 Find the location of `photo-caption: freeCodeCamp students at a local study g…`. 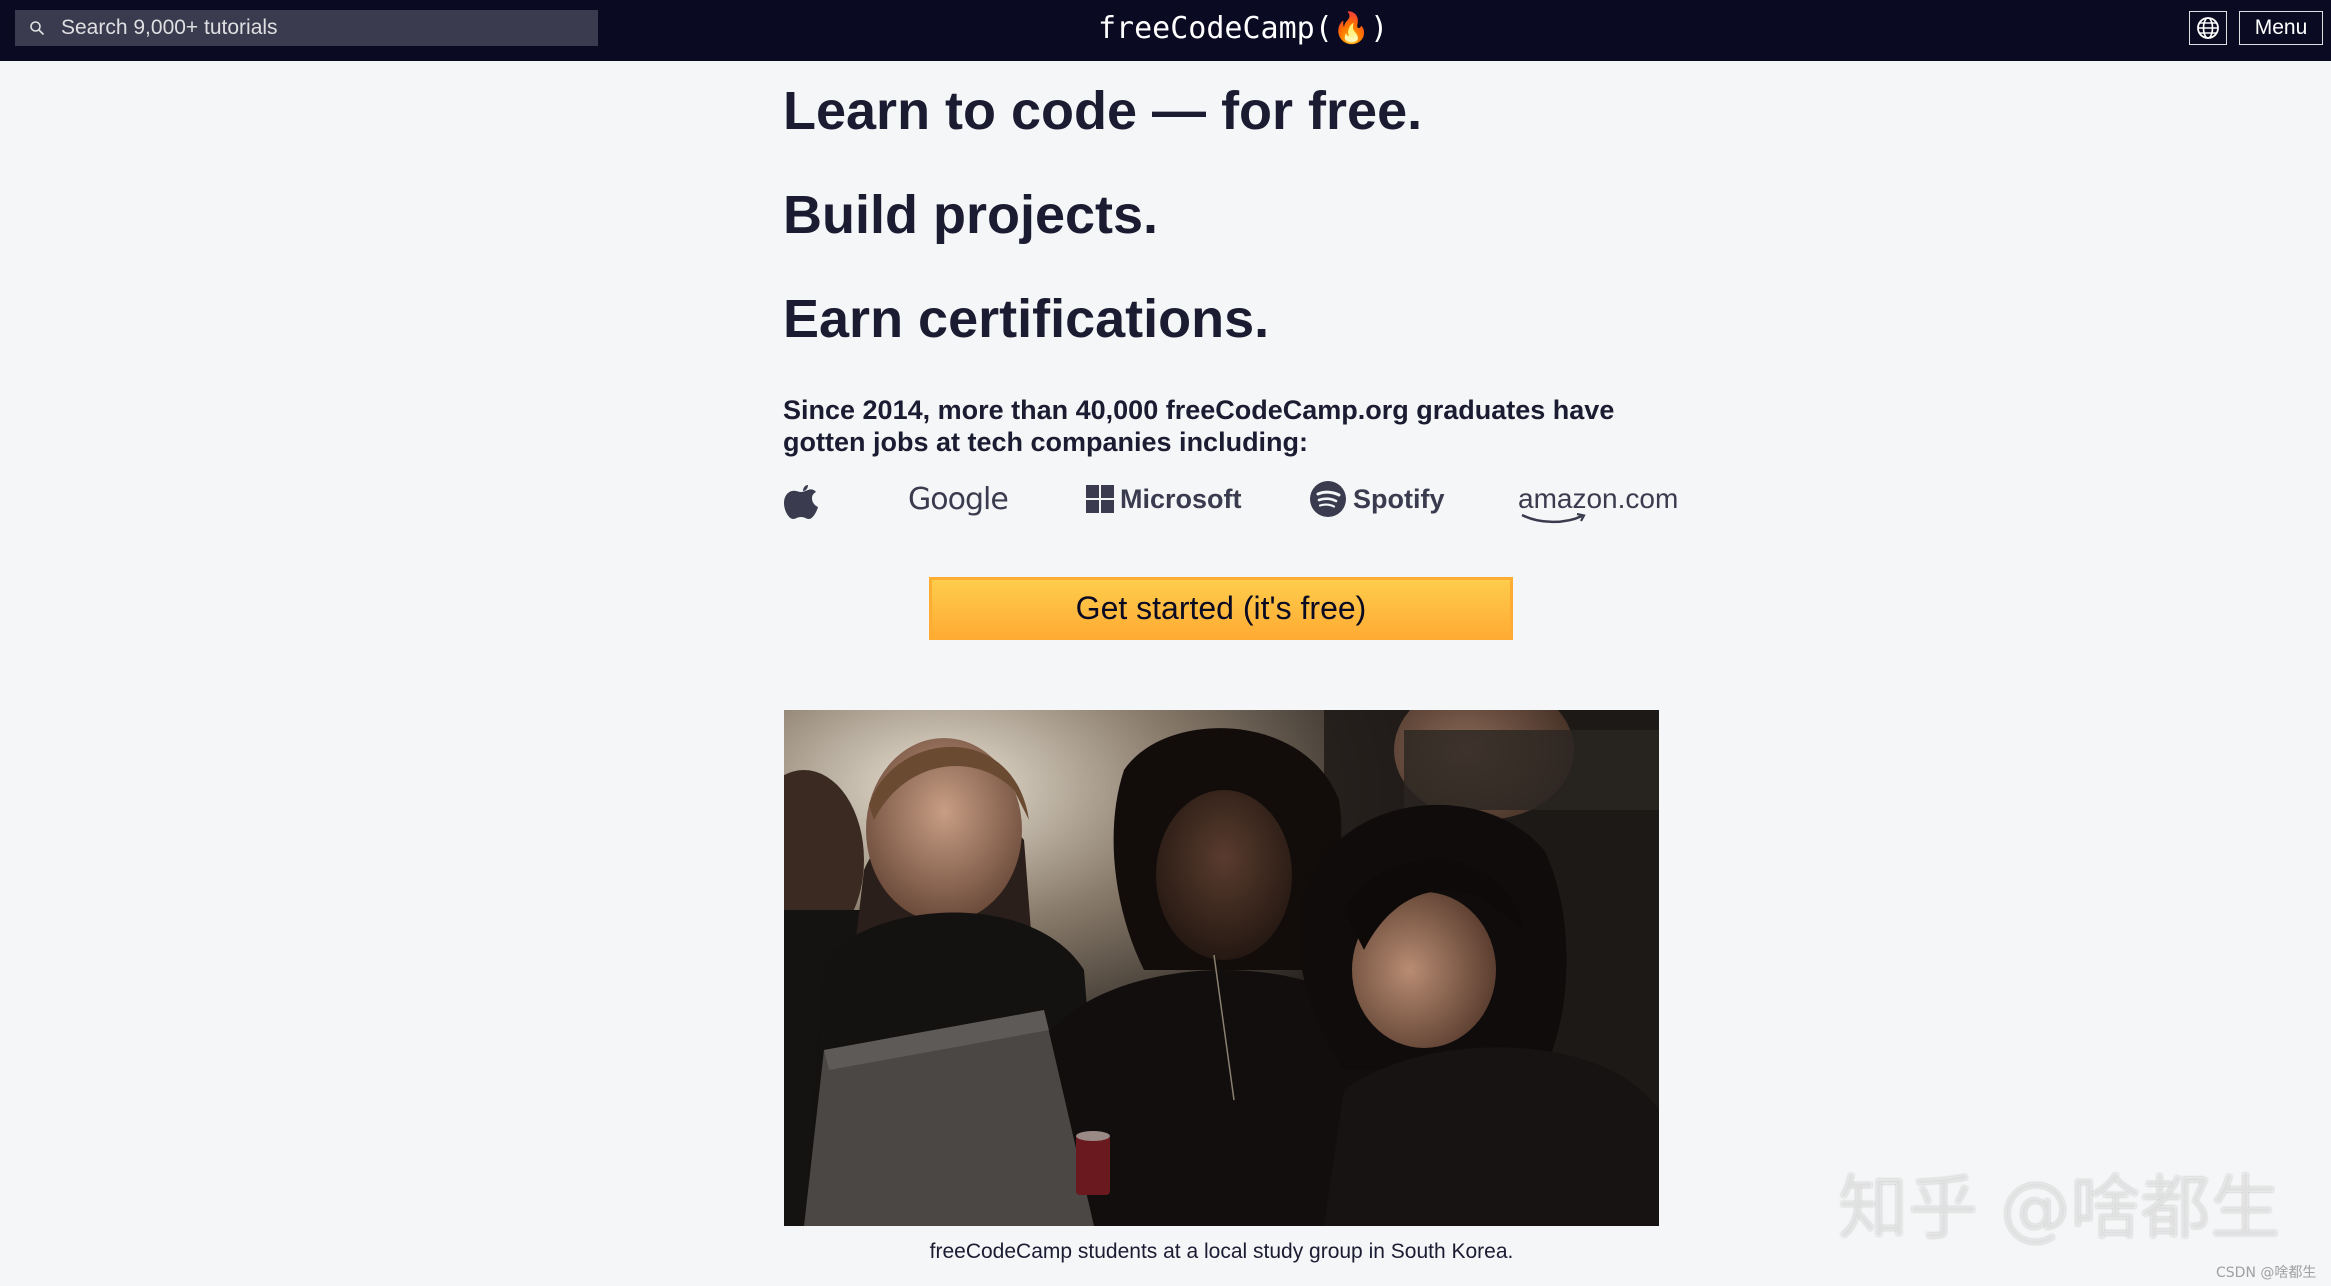

photo-caption: freeCodeCamp students at a local study g… is located at coordinates (1221, 1251).